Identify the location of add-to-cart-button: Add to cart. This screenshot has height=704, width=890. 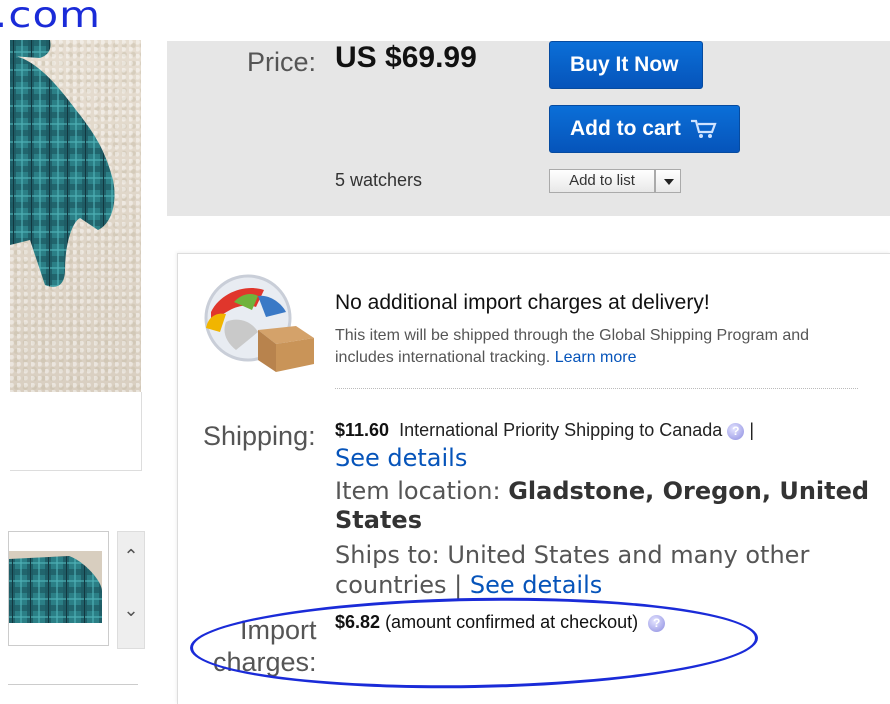
(644, 129).